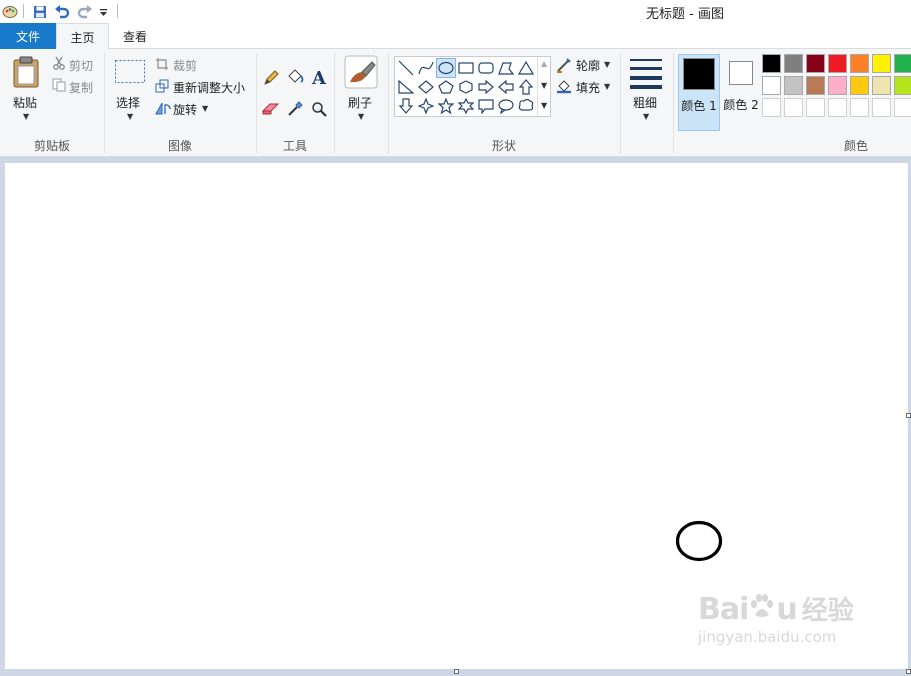 This screenshot has height=676, width=911. What do you see at coordinates (646, 73) in the screenshot?
I see `size-icon` at bounding box center [646, 73].